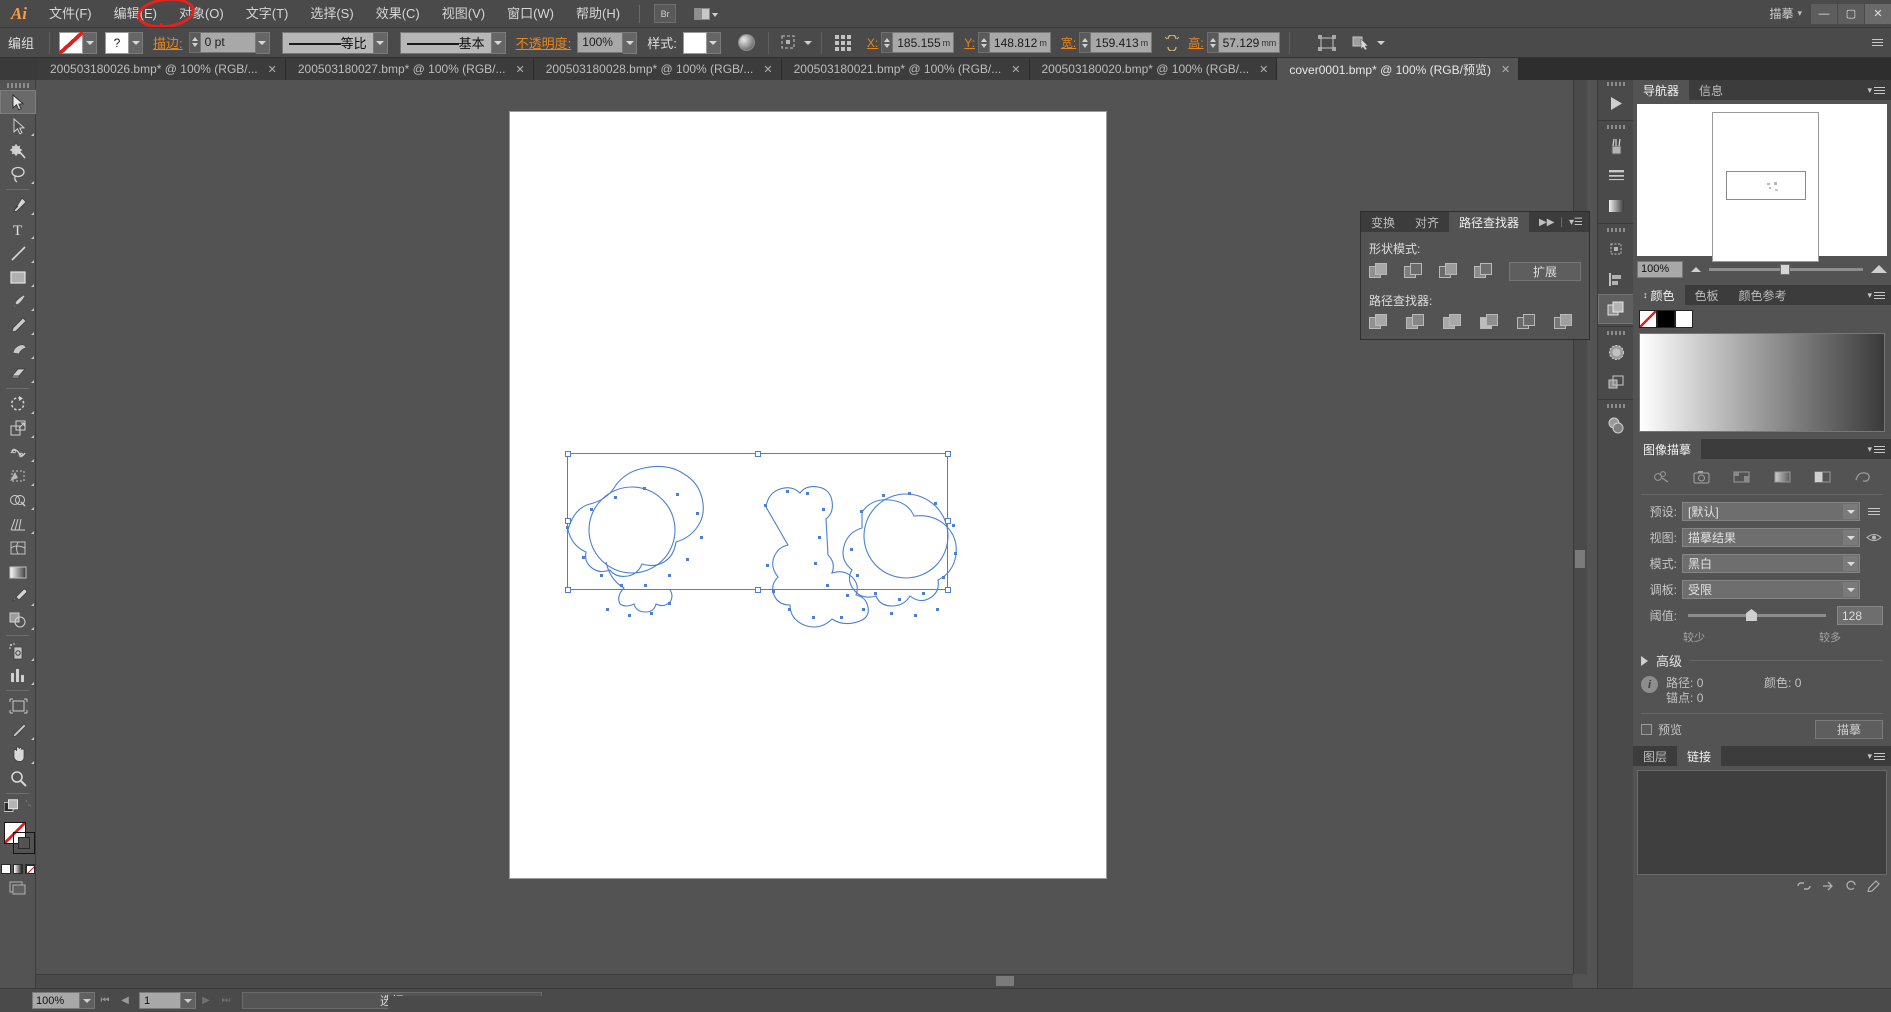 Image resolution: width=1891 pixels, height=1012 pixels. Describe the element at coordinates (1172, 43) in the screenshot. I see `constrain-proportions-icon` at that location.